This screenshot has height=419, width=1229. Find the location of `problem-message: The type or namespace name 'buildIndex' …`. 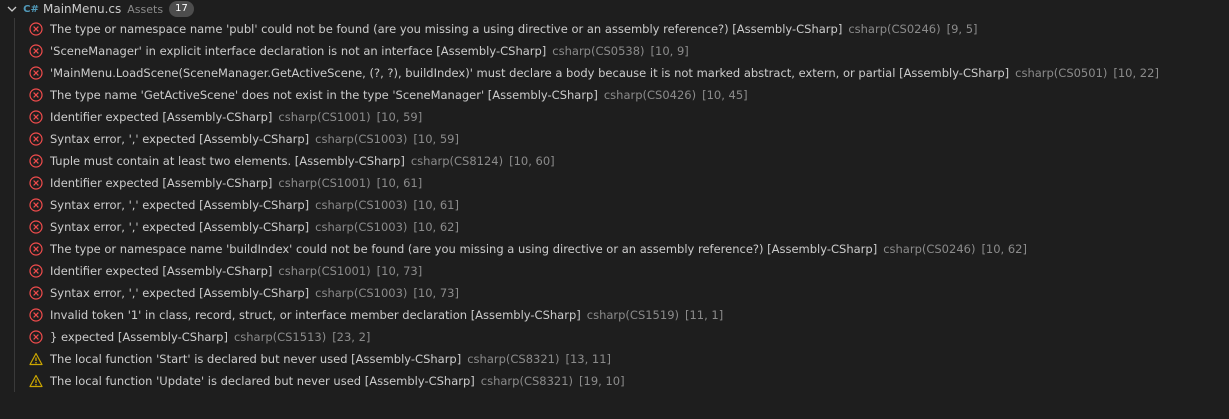

problem-message: The type or namespace name 'buildIndex' … is located at coordinates (464, 249).